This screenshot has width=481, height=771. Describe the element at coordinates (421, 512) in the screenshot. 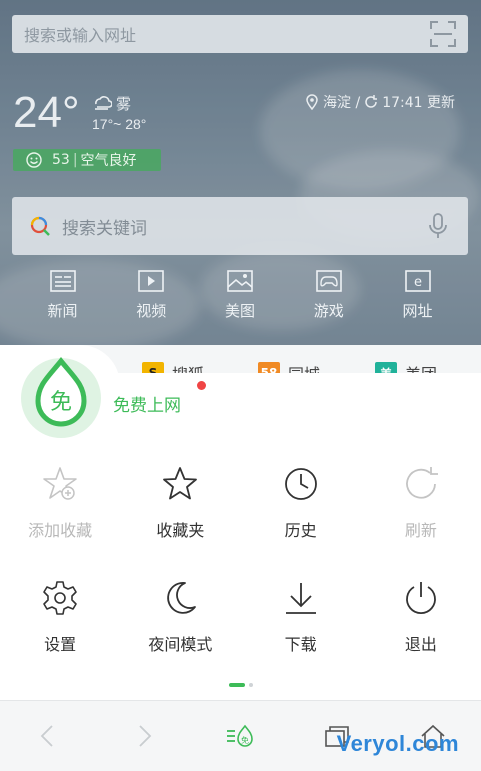

I see `refresh-button: 刷新` at that location.